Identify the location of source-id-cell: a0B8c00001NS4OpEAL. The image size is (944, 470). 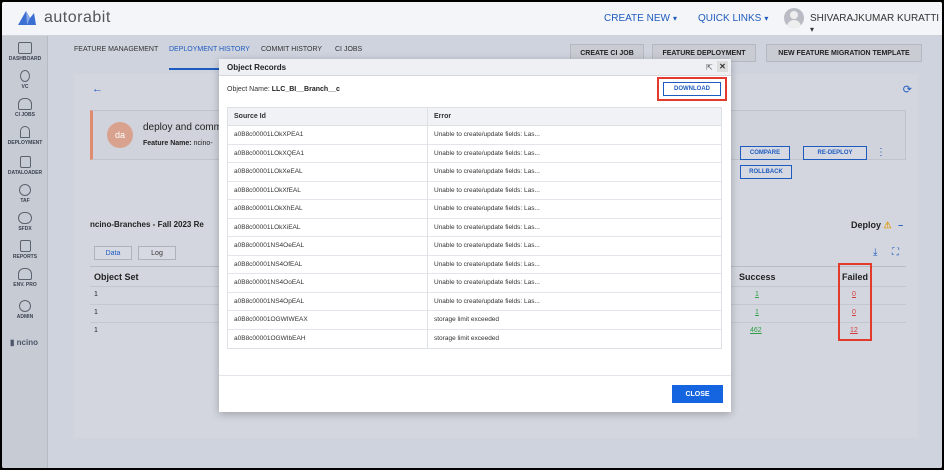
(269, 301).